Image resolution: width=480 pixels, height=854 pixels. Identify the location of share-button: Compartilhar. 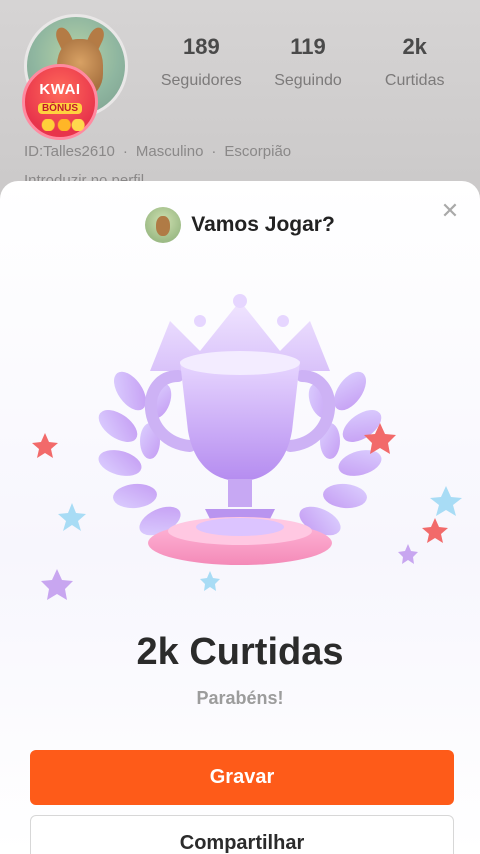
(242, 834).